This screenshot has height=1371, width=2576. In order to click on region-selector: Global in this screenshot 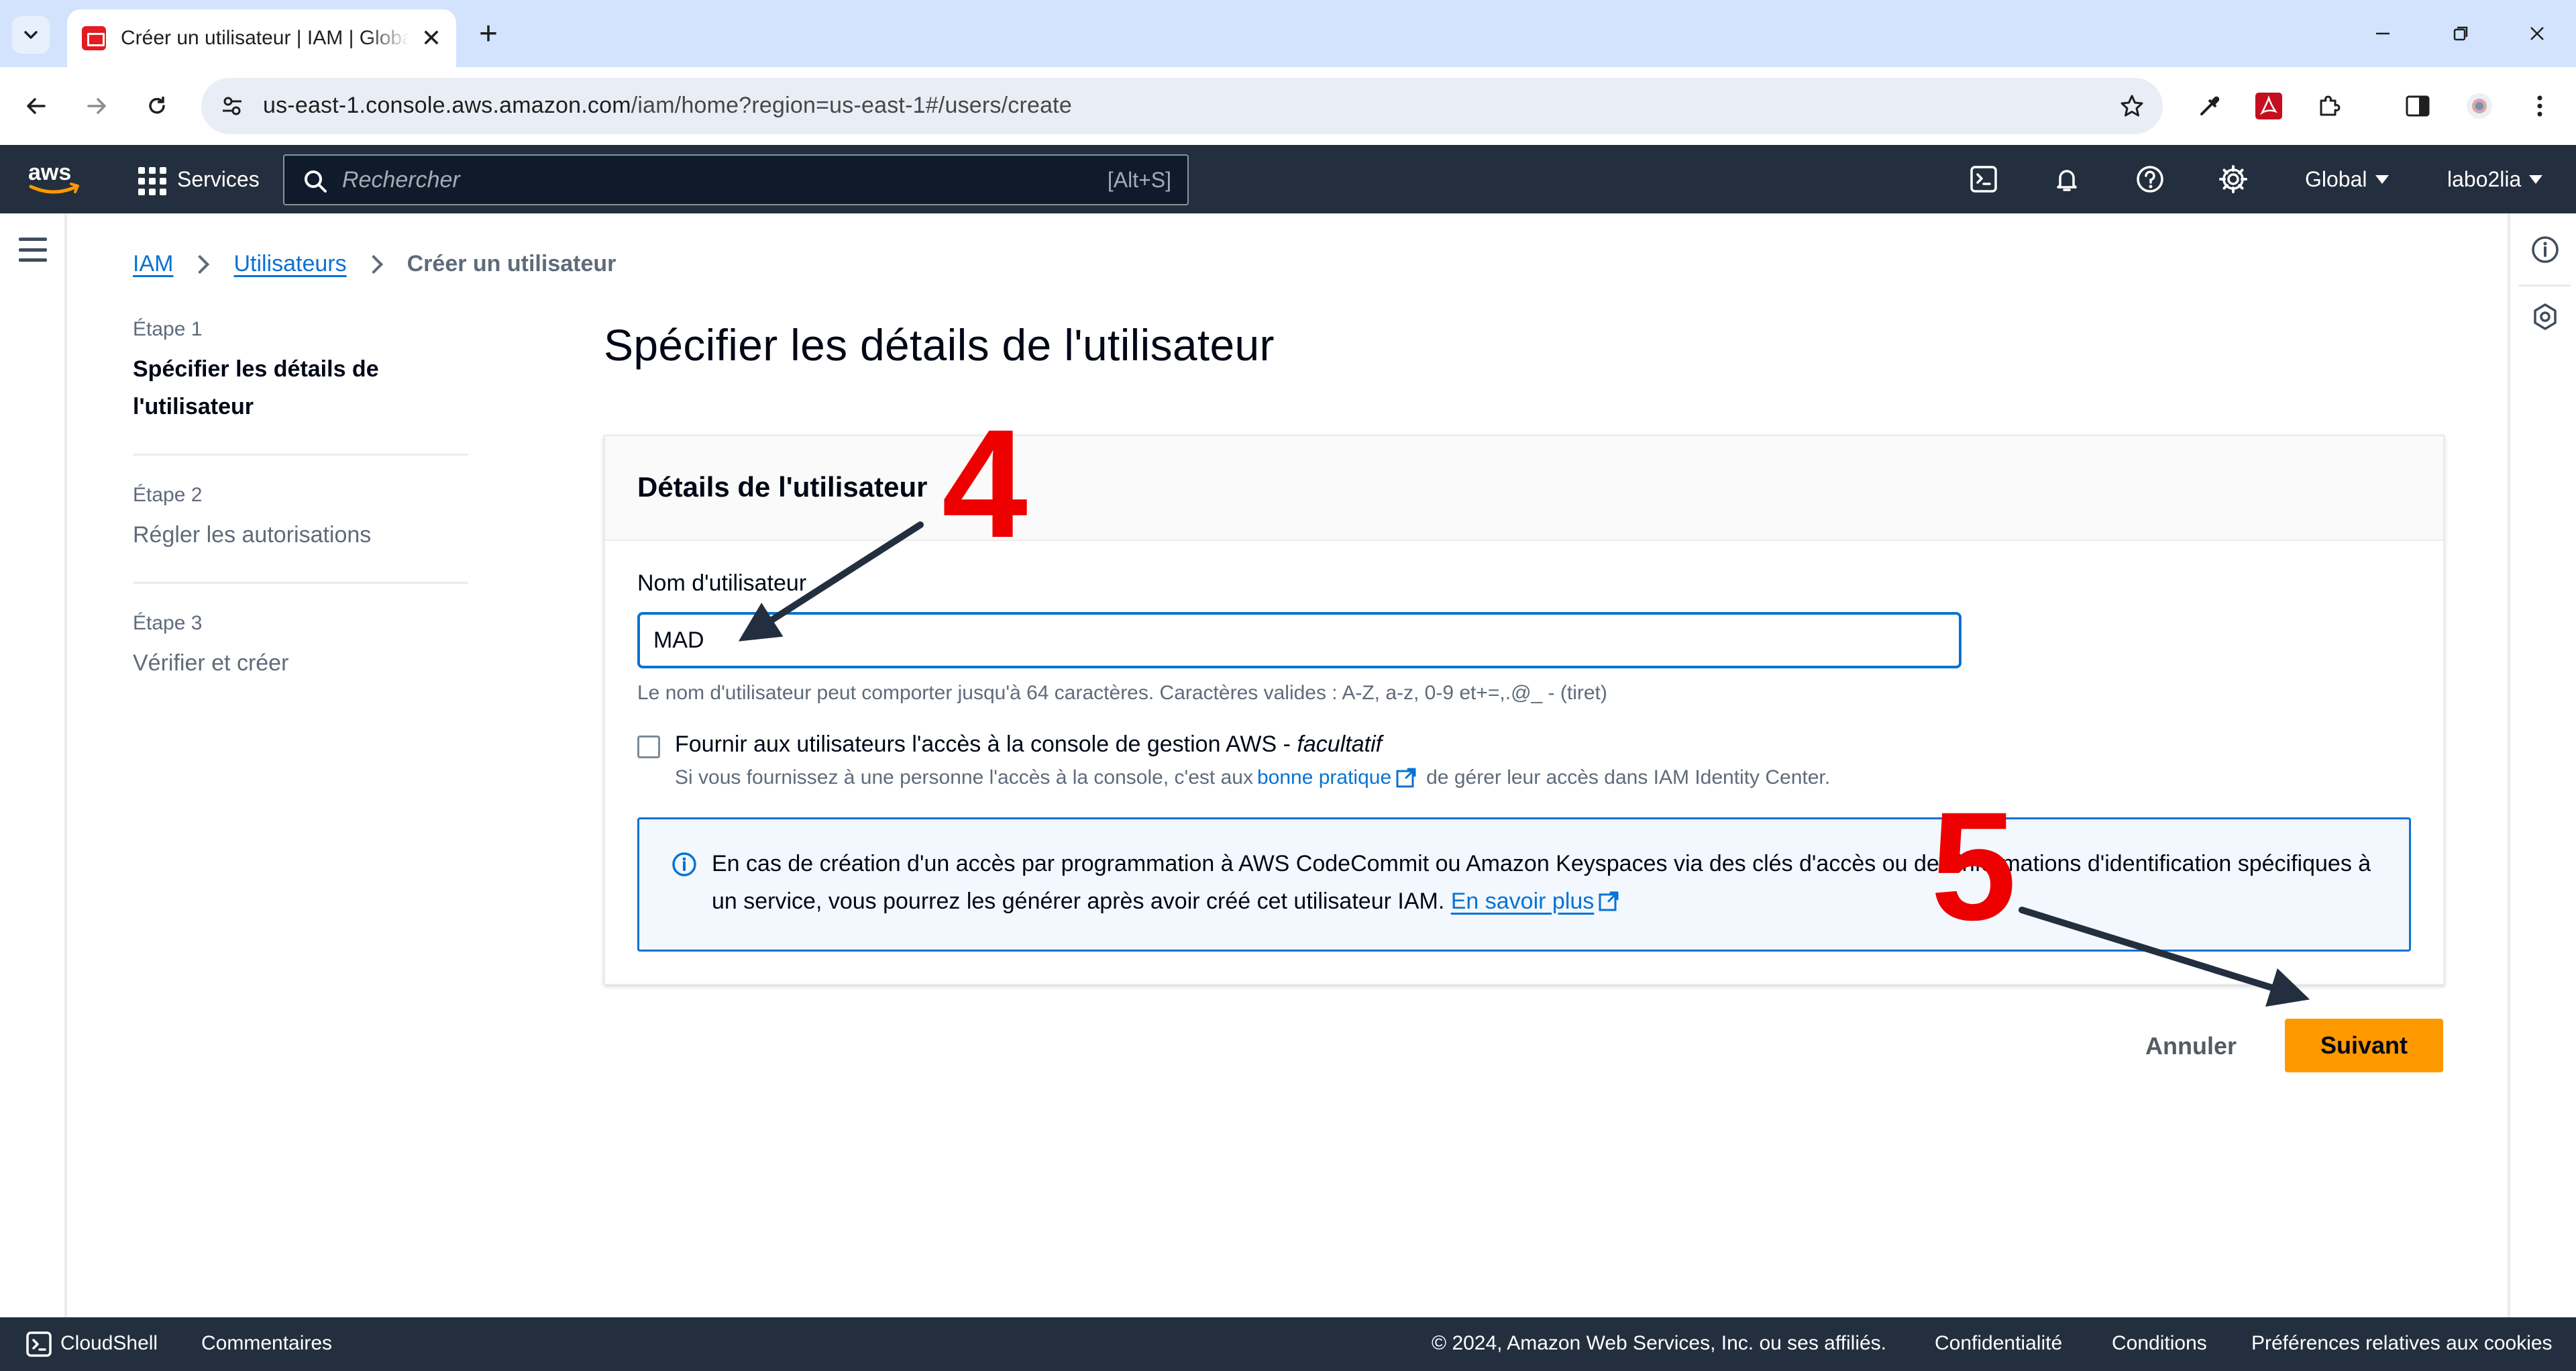, I will do `click(2347, 179)`.